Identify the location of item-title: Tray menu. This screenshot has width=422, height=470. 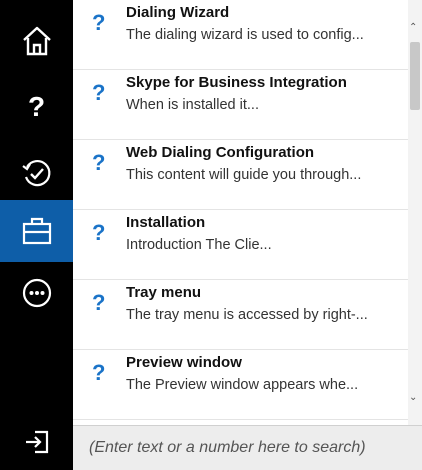
(164, 292).